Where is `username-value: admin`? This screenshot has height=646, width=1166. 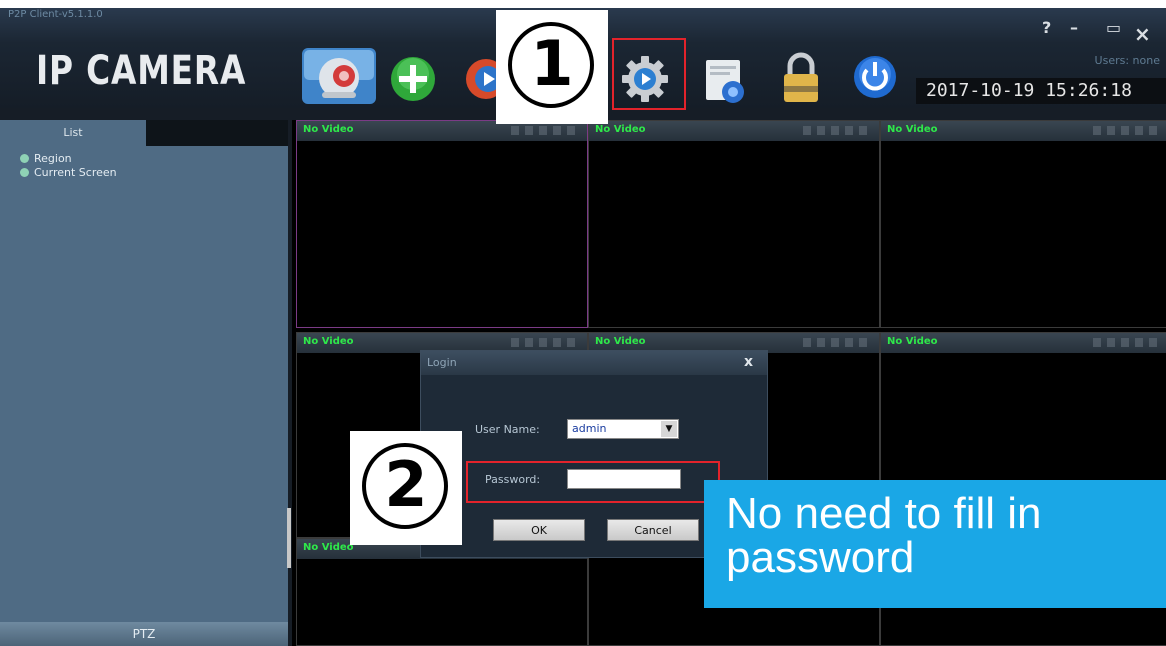 username-value: admin is located at coordinates (589, 428).